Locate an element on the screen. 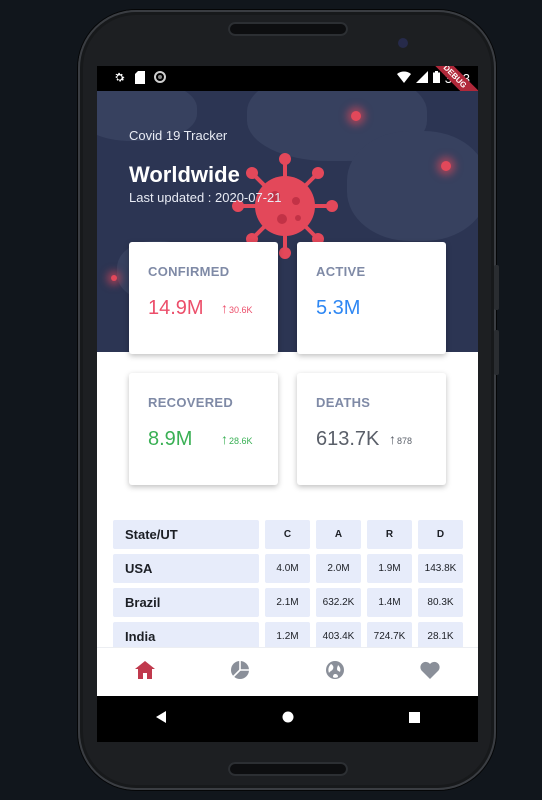 The height and width of the screenshot is (800, 542). card-delta: ↑ 878 is located at coordinates (400, 439).